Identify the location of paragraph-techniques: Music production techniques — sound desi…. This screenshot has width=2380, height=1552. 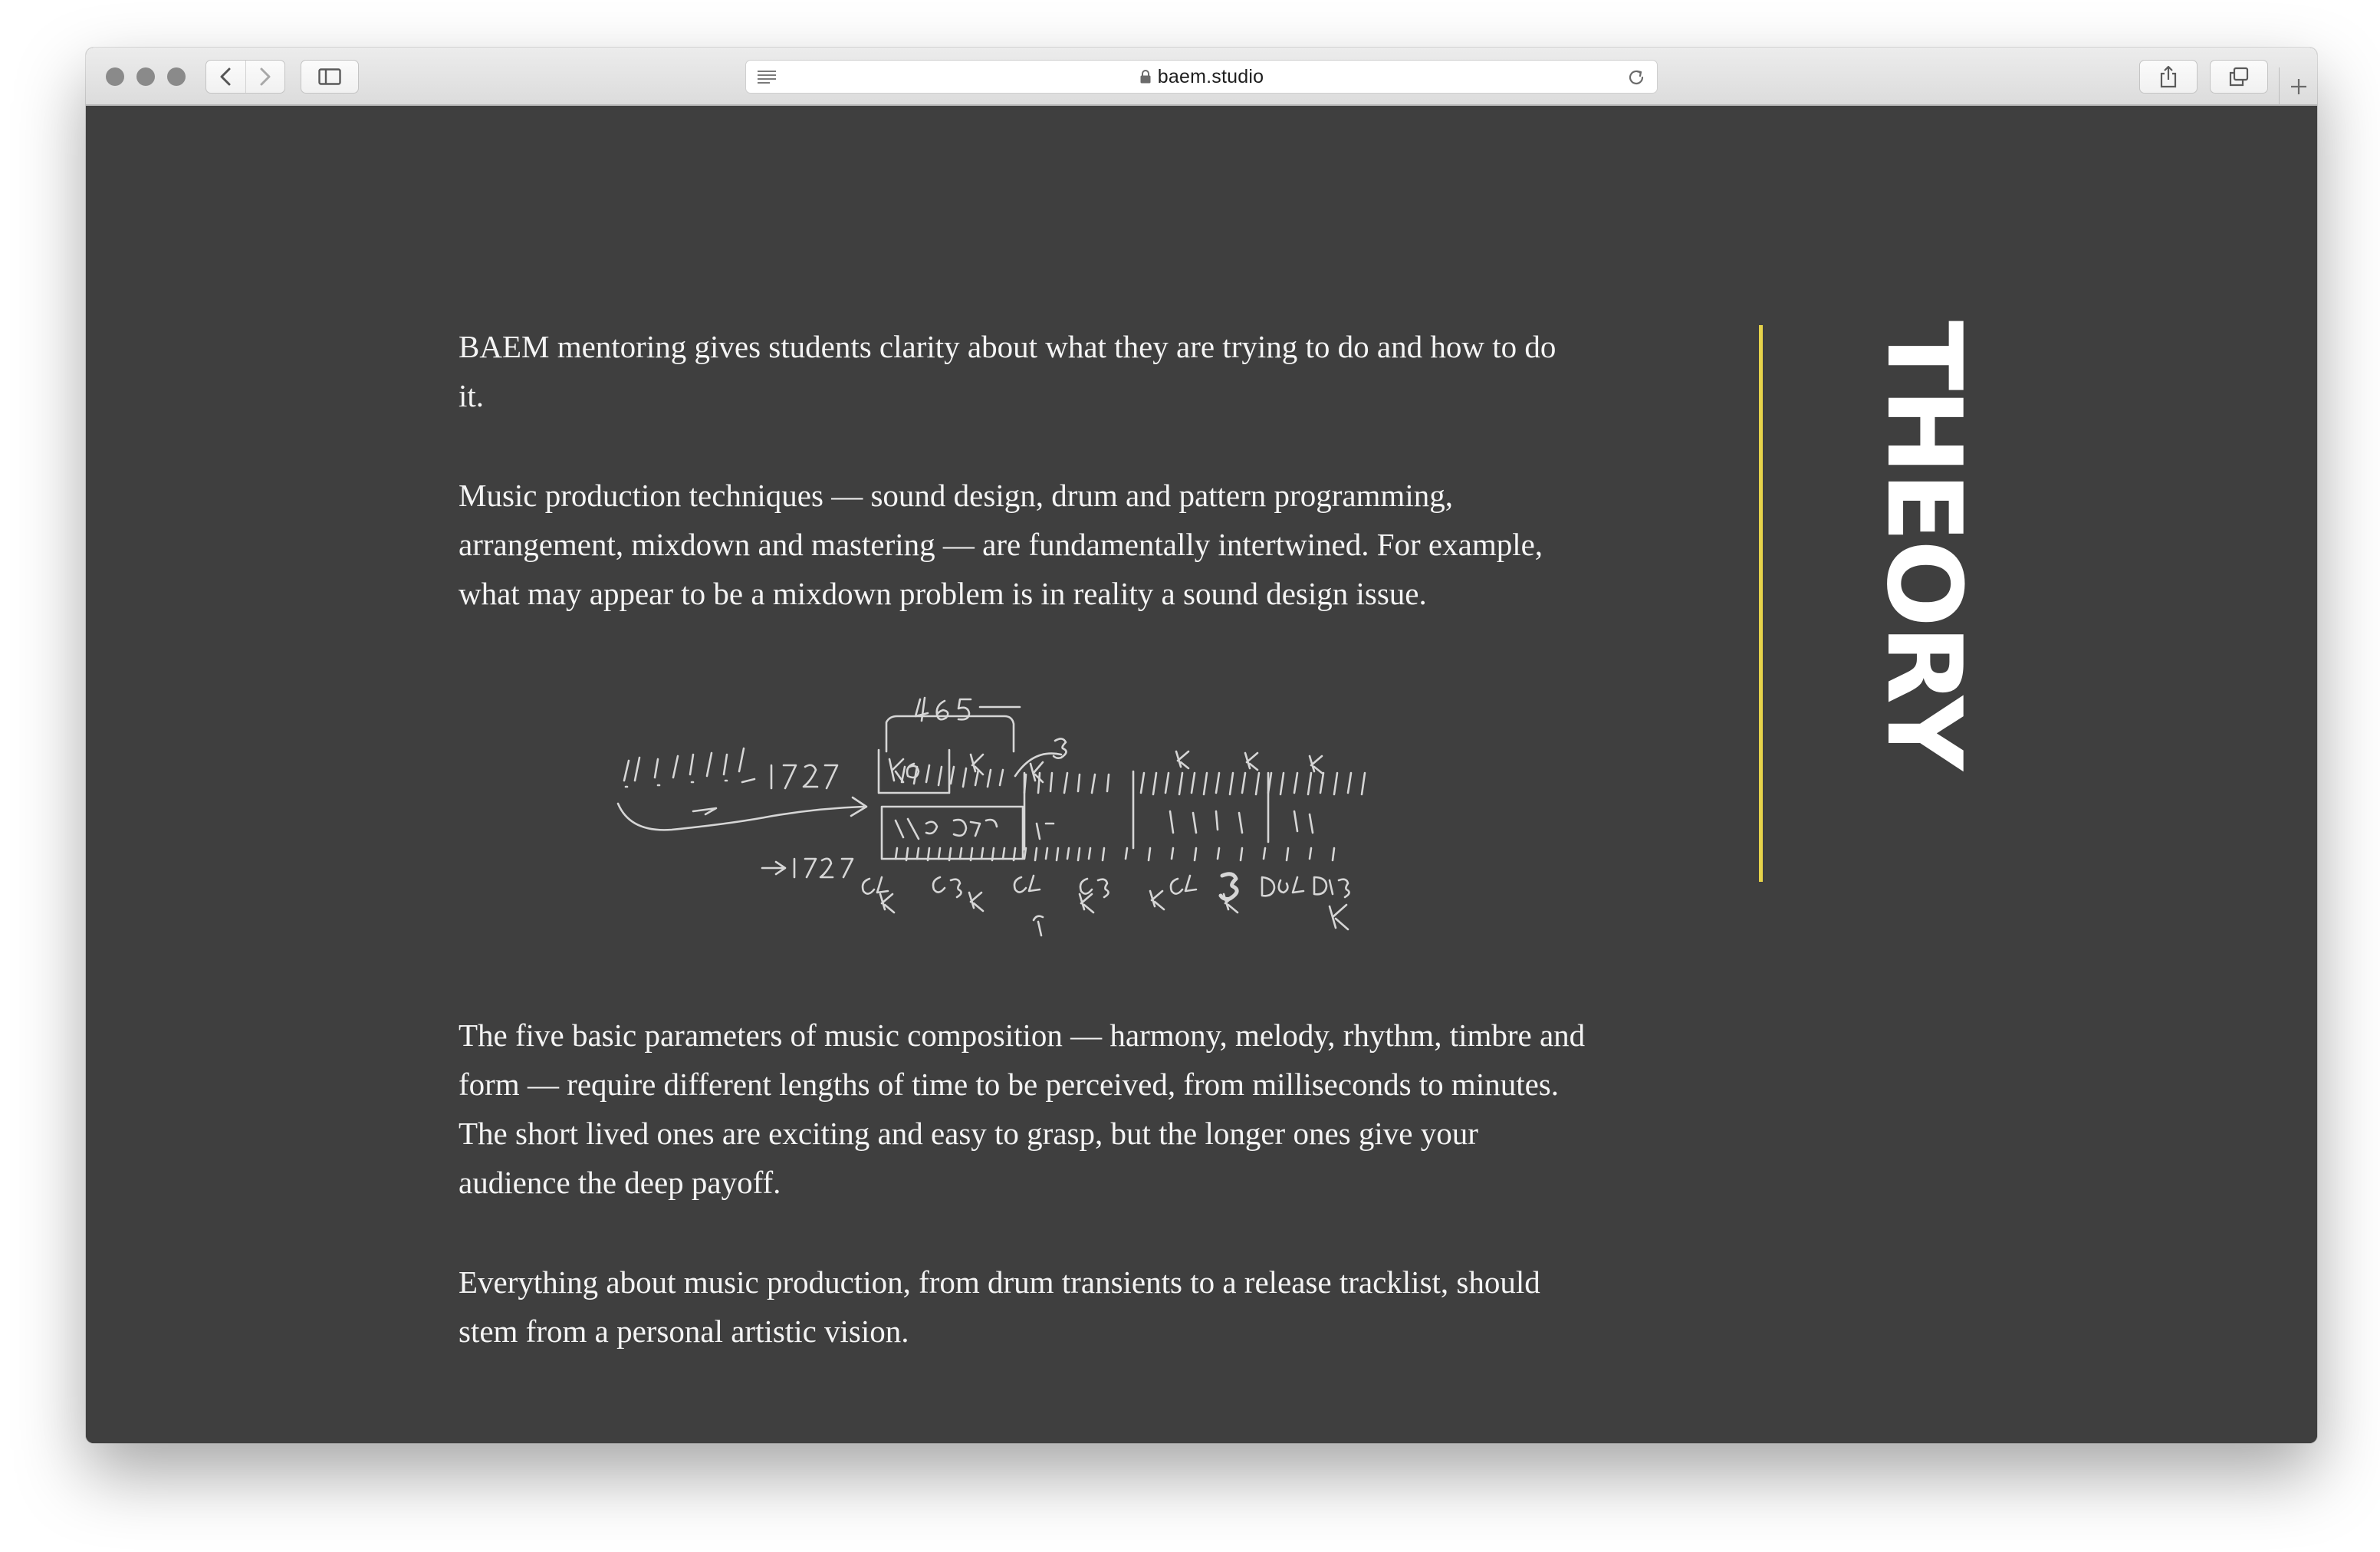
(1001, 544).